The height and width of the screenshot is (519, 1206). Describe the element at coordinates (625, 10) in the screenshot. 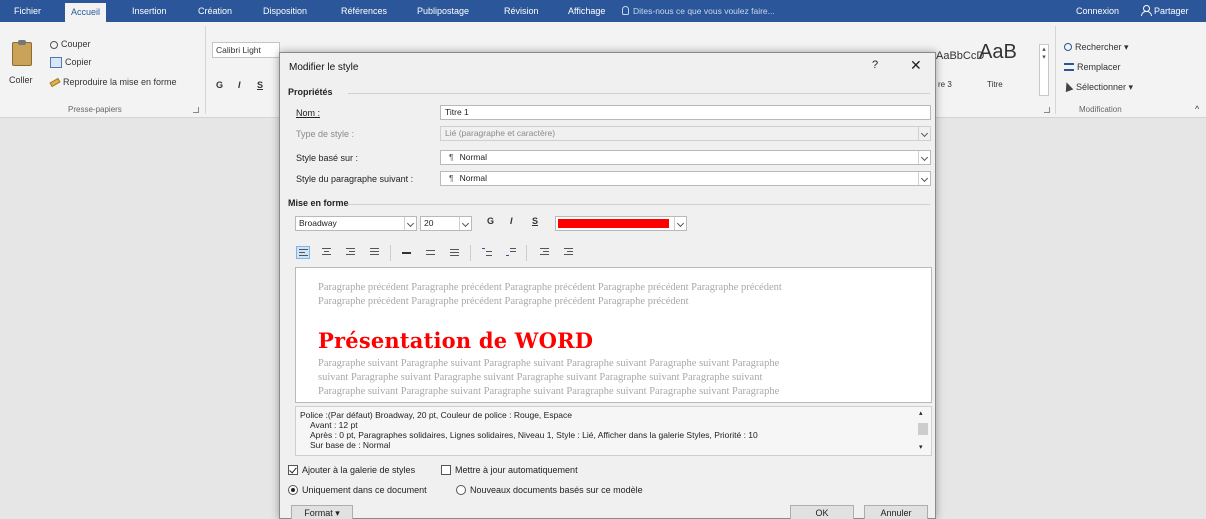

I see `lightbulb-icon` at that location.